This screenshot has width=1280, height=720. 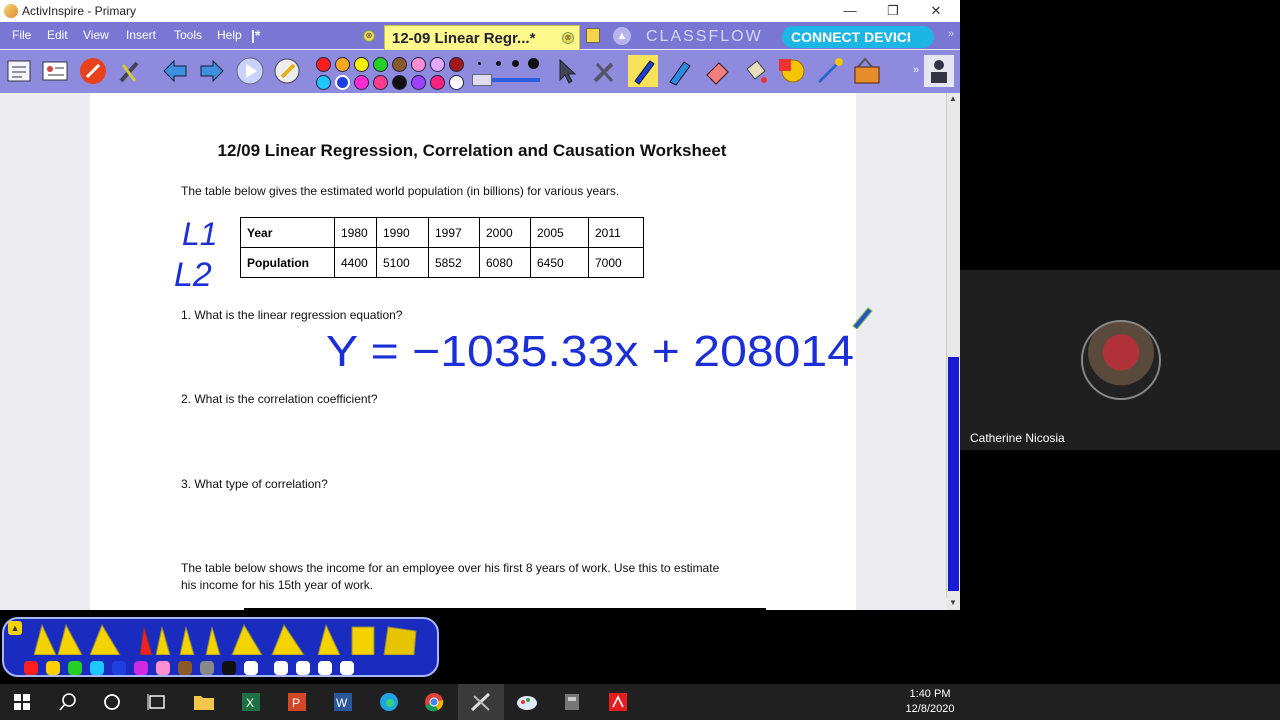 I want to click on scroll-up-icon: ▲, so click(x=953, y=98).